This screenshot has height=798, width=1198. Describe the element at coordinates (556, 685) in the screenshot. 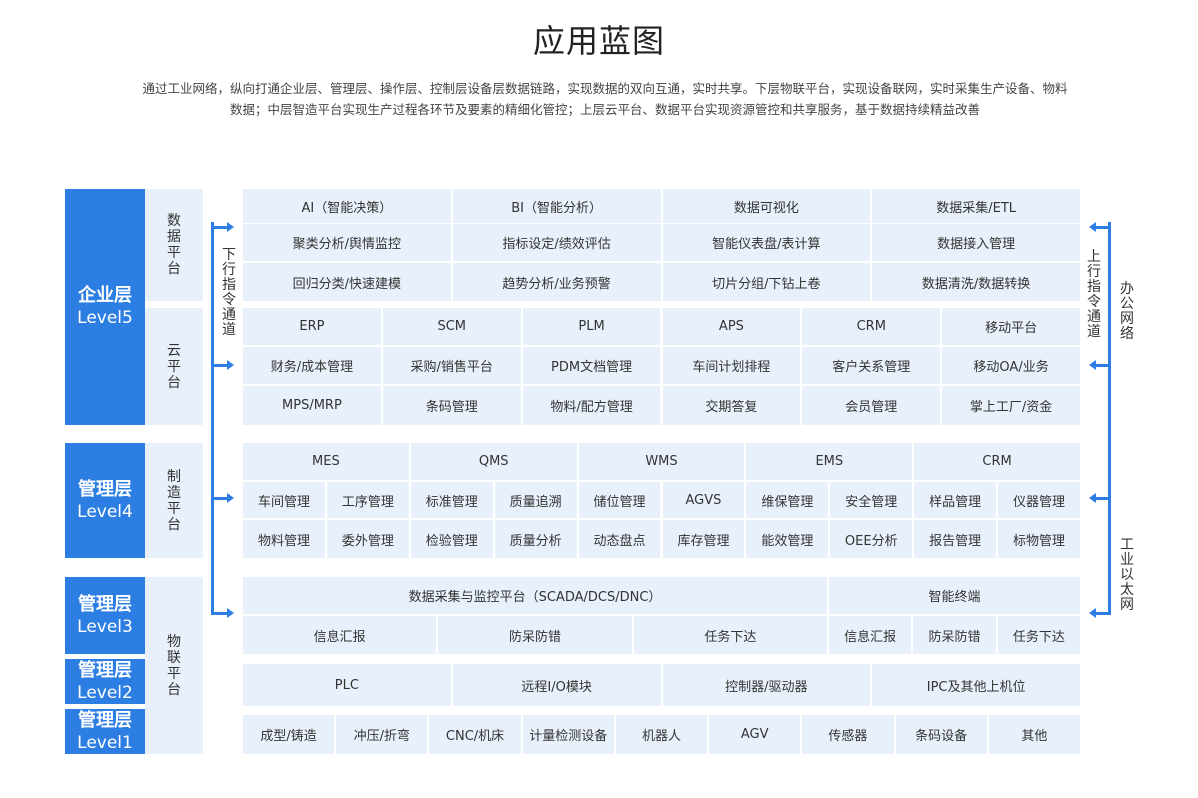

I see `control-layer-cell: 远程I/O模块` at that location.